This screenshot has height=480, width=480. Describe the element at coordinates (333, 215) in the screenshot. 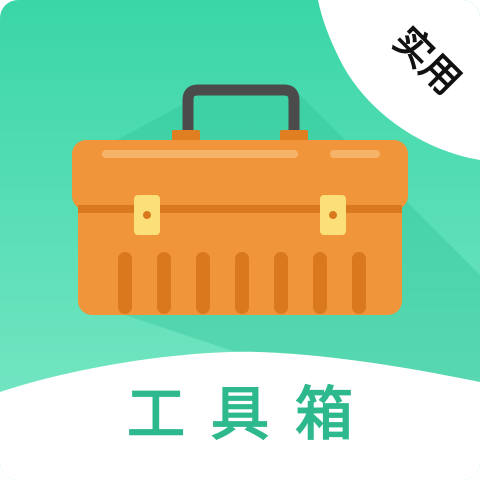

I see `toolbox-latch-right` at that location.